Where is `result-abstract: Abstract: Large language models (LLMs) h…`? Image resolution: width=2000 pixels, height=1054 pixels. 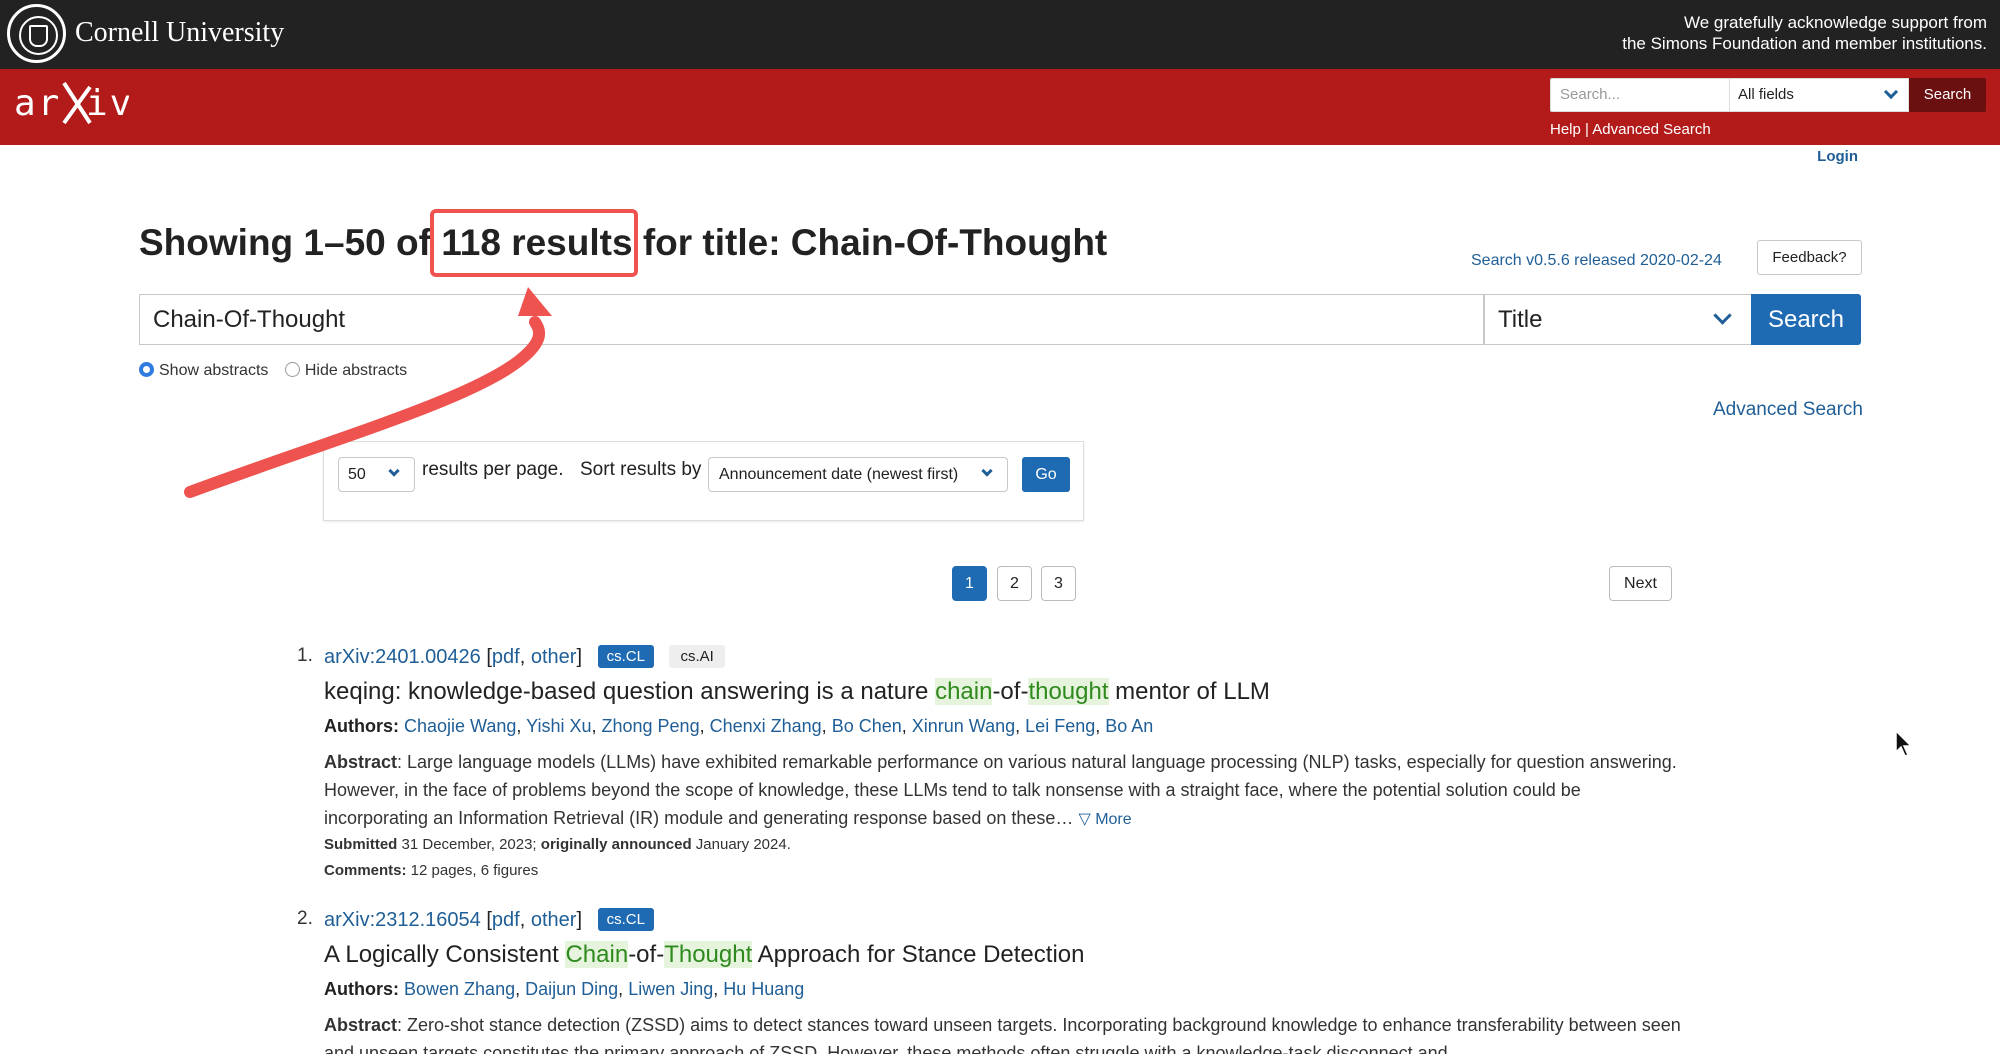 result-abstract: Abstract: Large language models (LLMs) h… is located at coordinates (1004, 791).